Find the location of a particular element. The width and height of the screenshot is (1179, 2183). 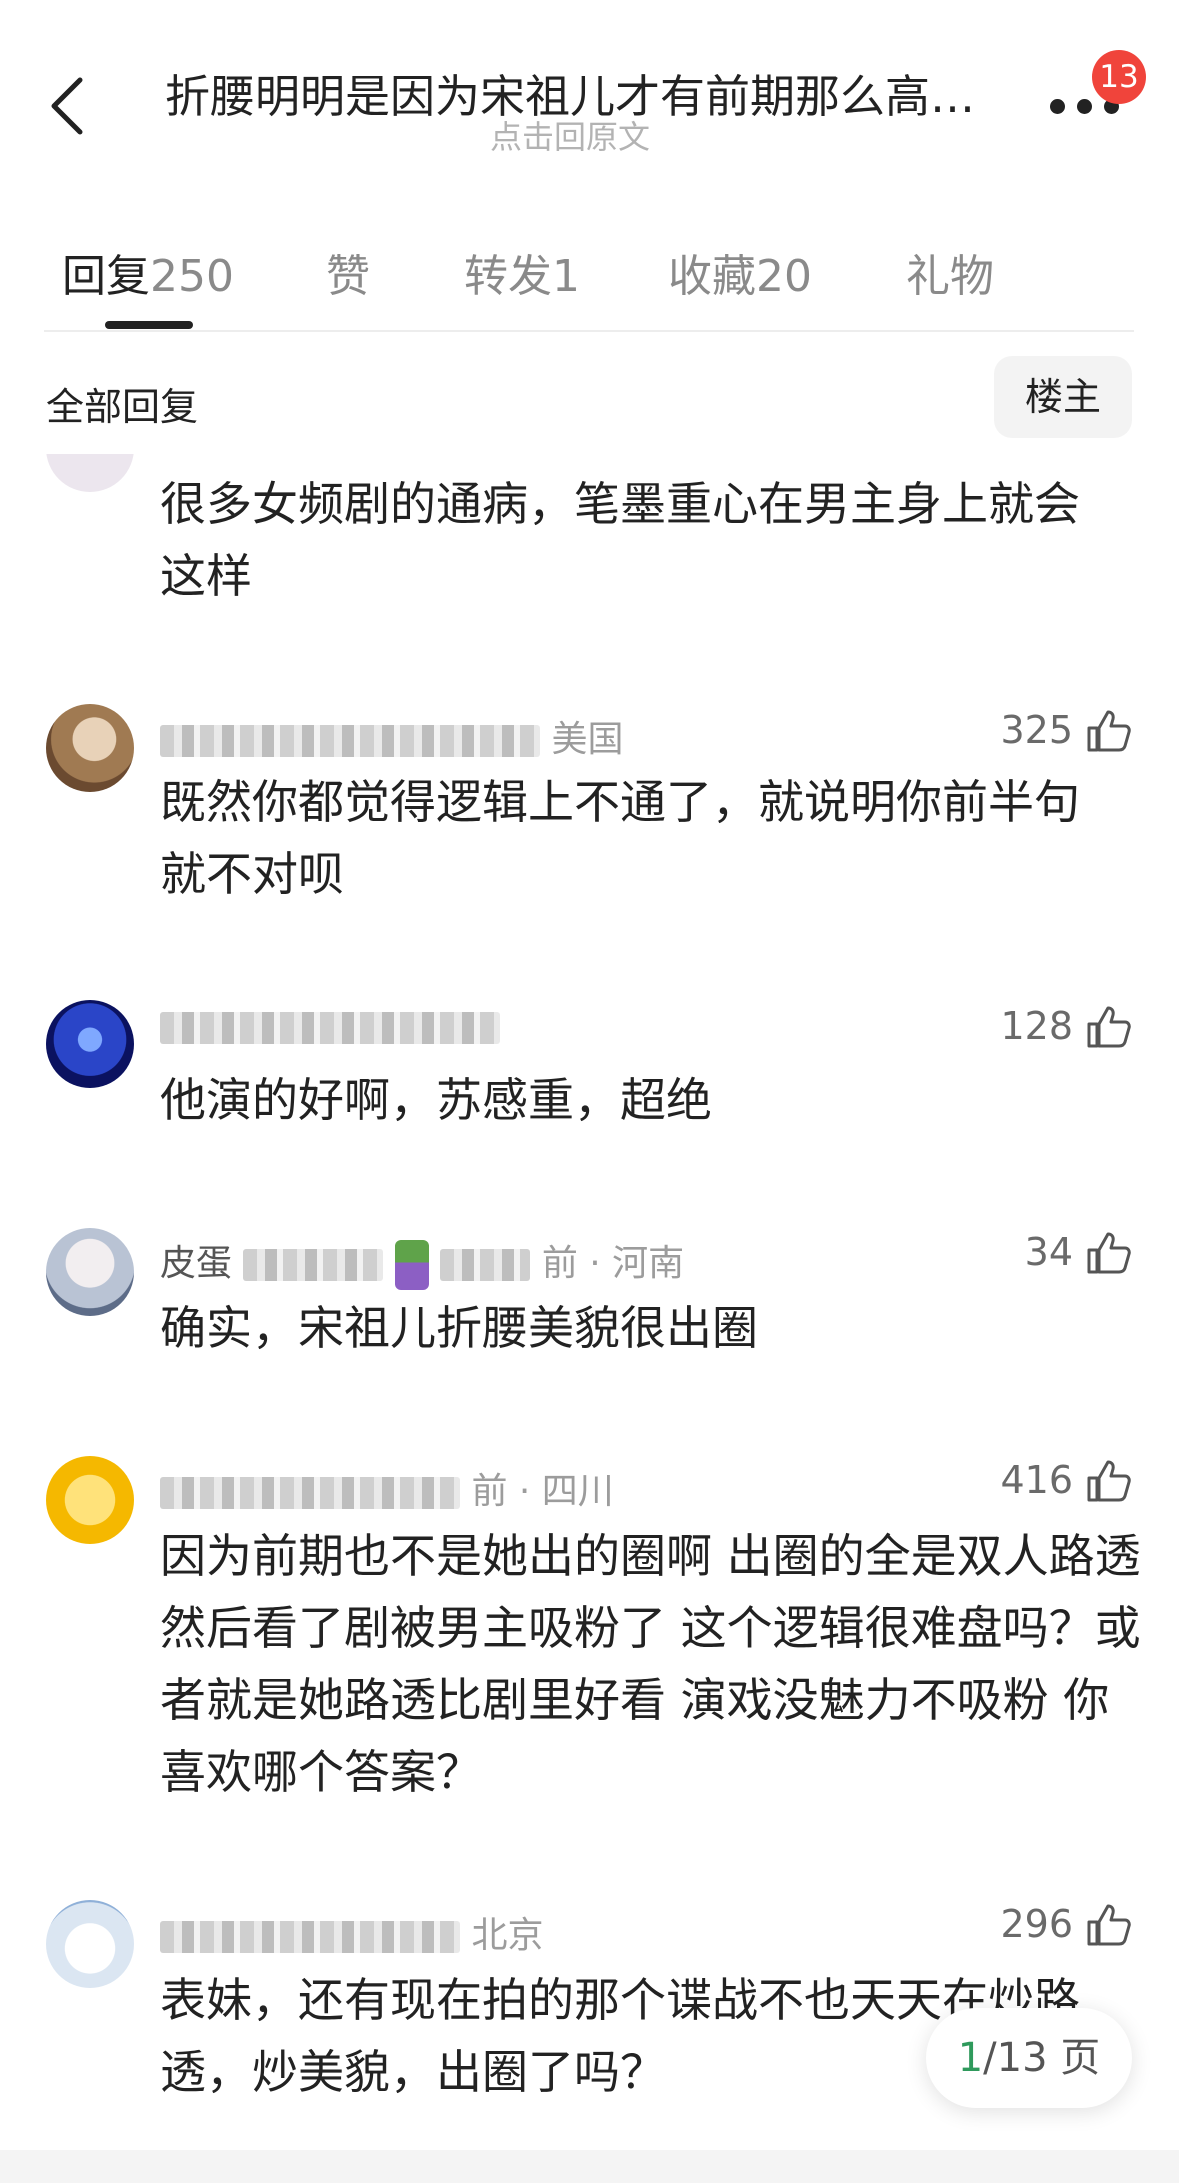

tab-likes: 赞 is located at coordinates (348, 272).